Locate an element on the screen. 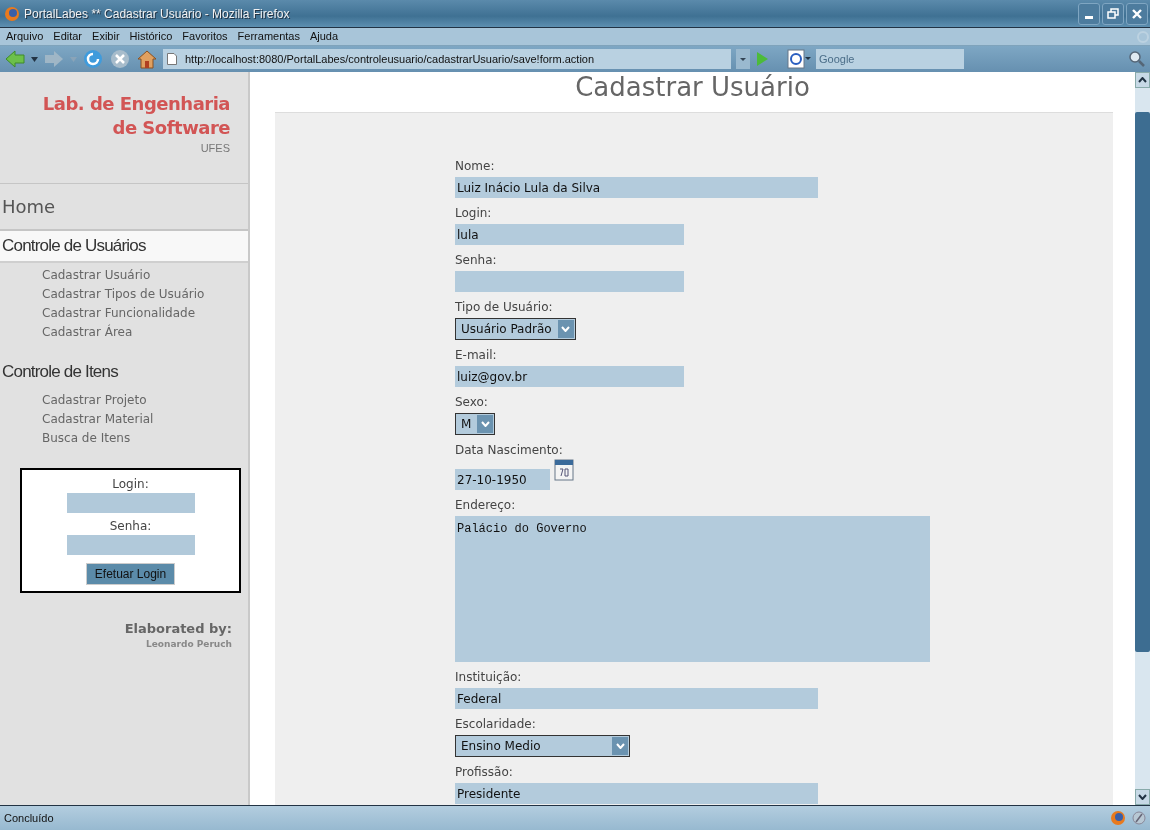 This screenshot has width=1150, height=830. scroll-thumb is located at coordinates (1142, 382).